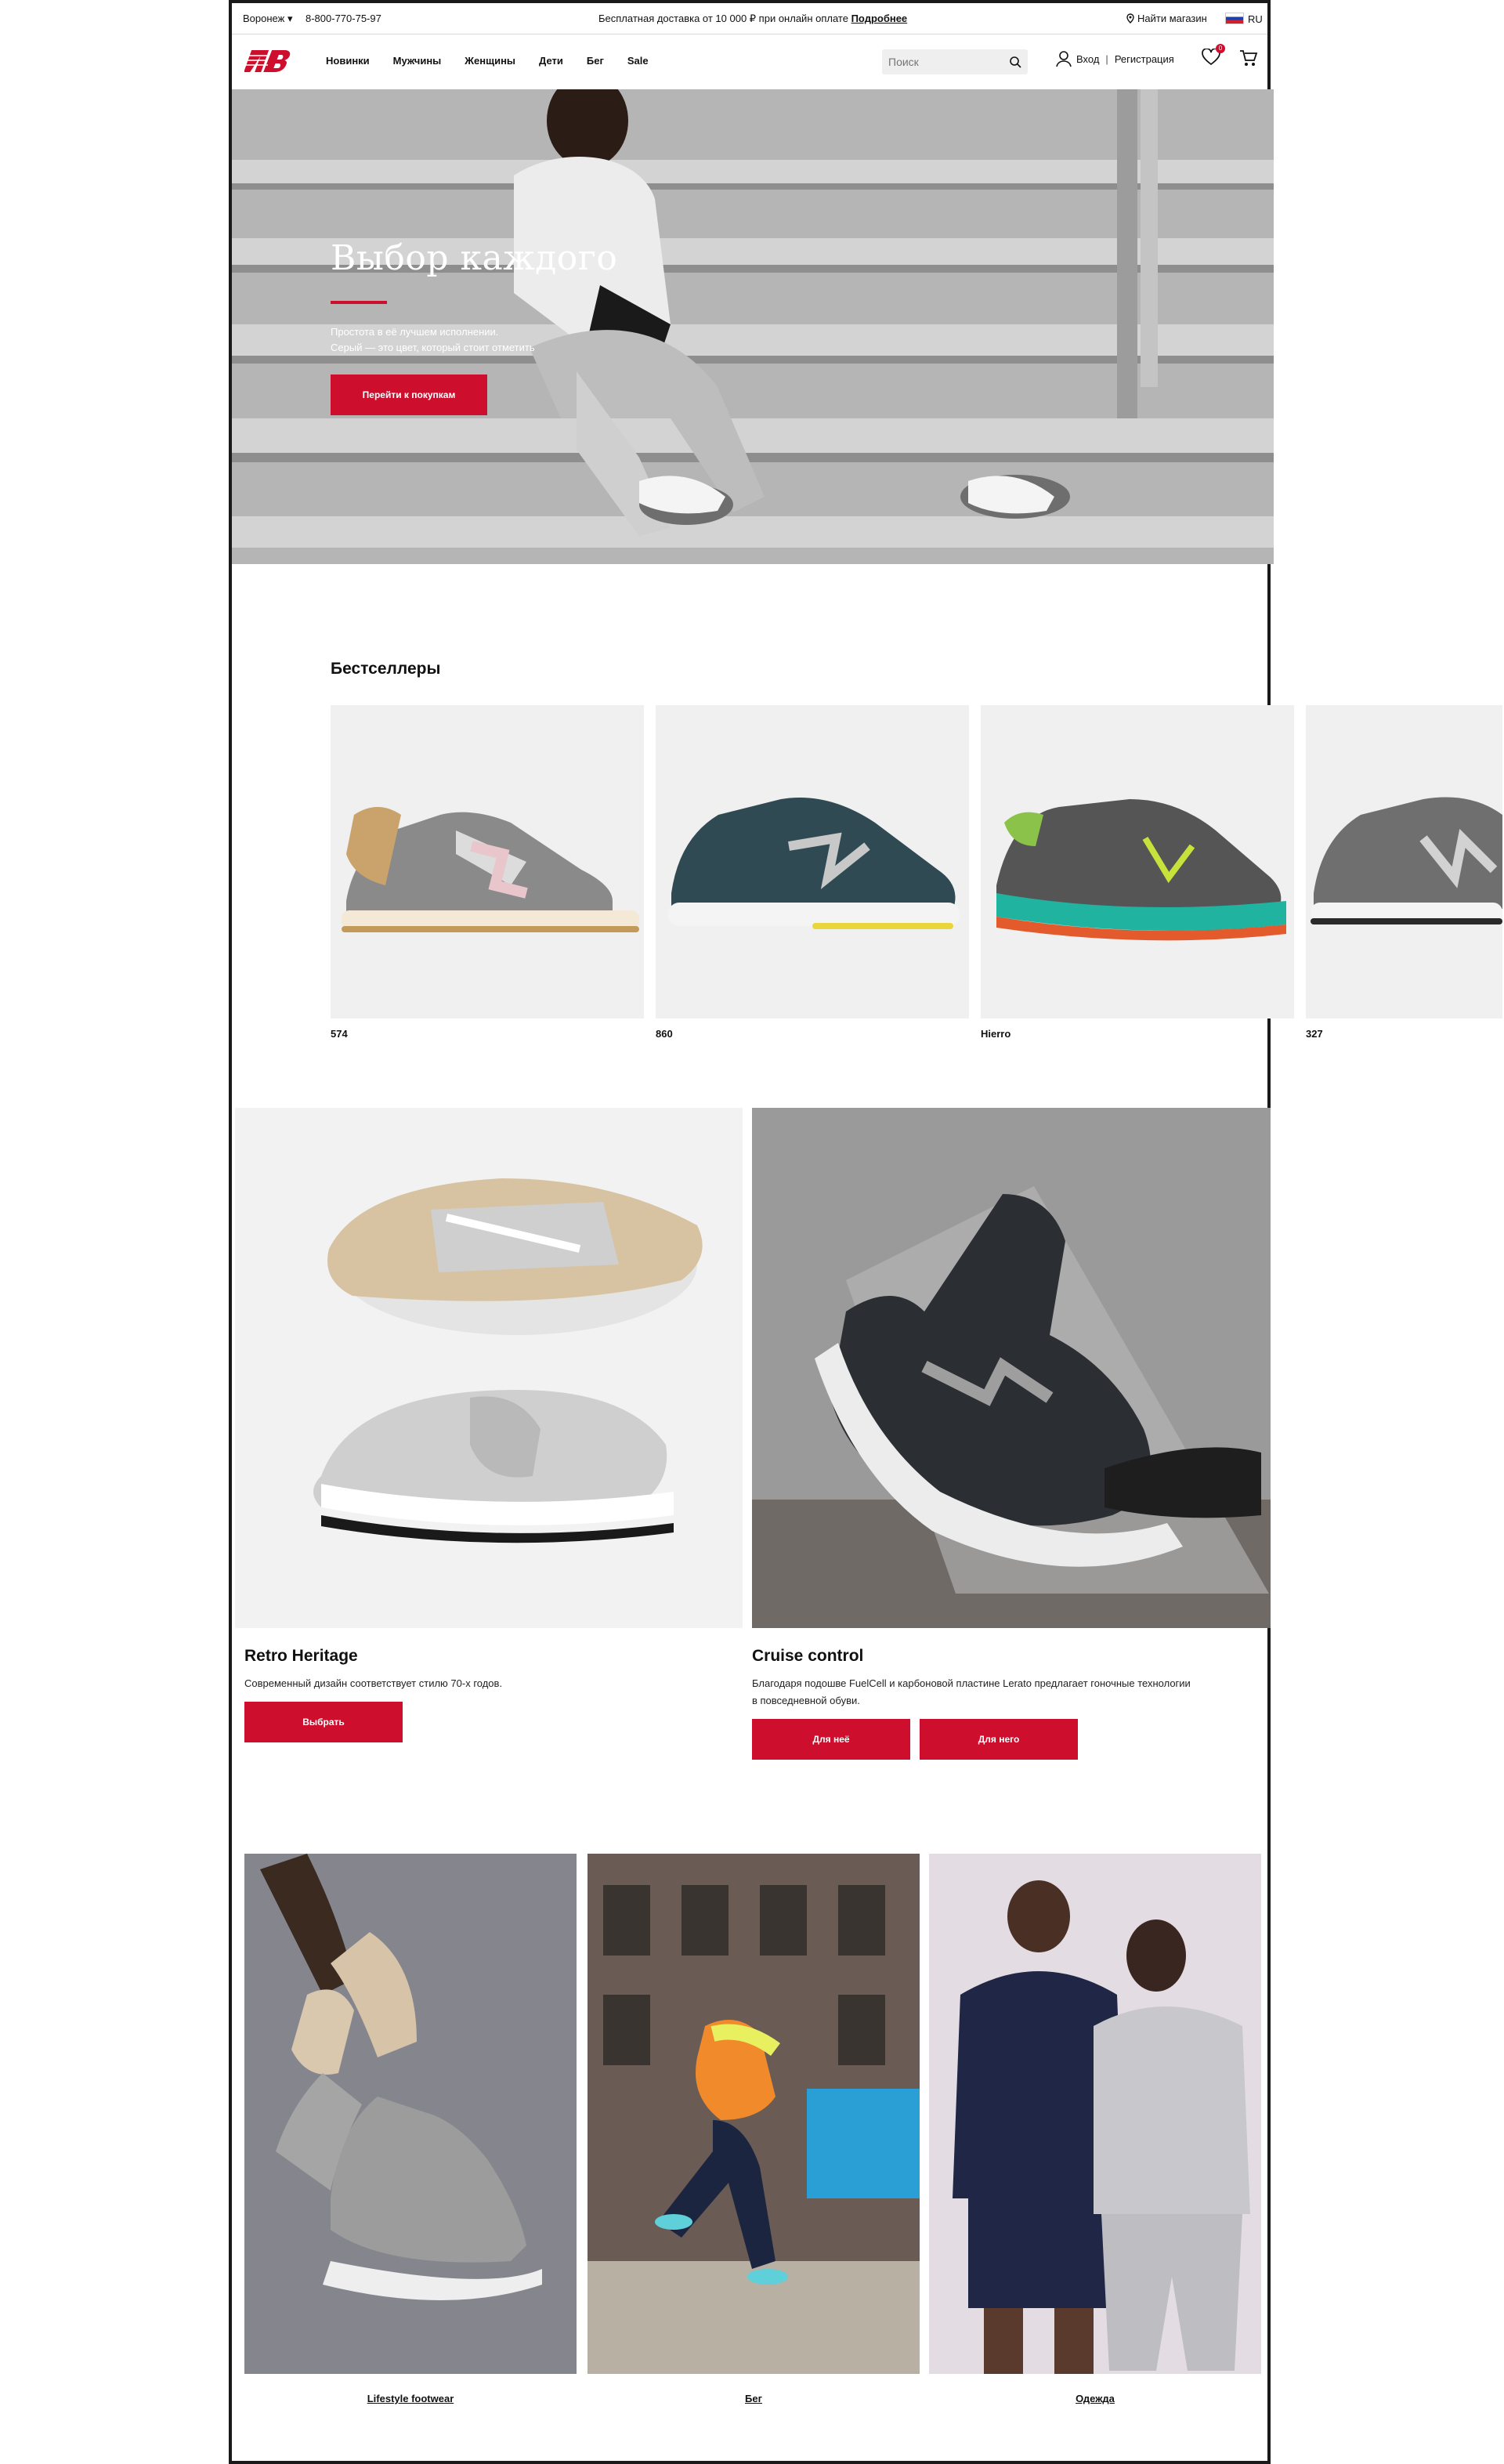 The height and width of the screenshot is (2464, 1504). I want to click on category-card: Бег, so click(754, 2129).